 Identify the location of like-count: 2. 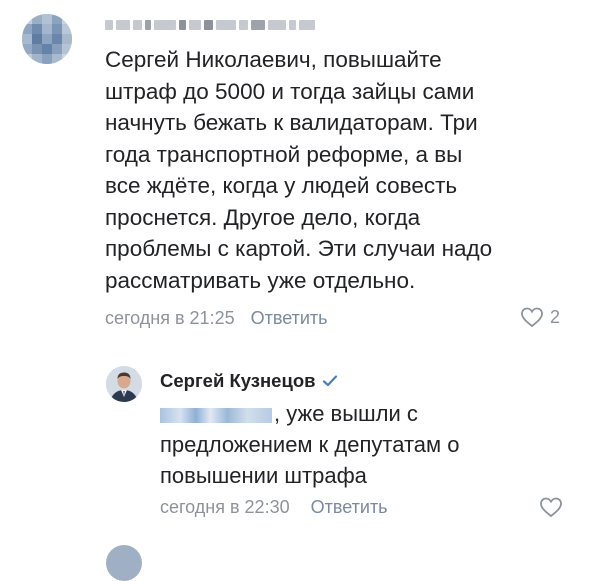
(555, 316).